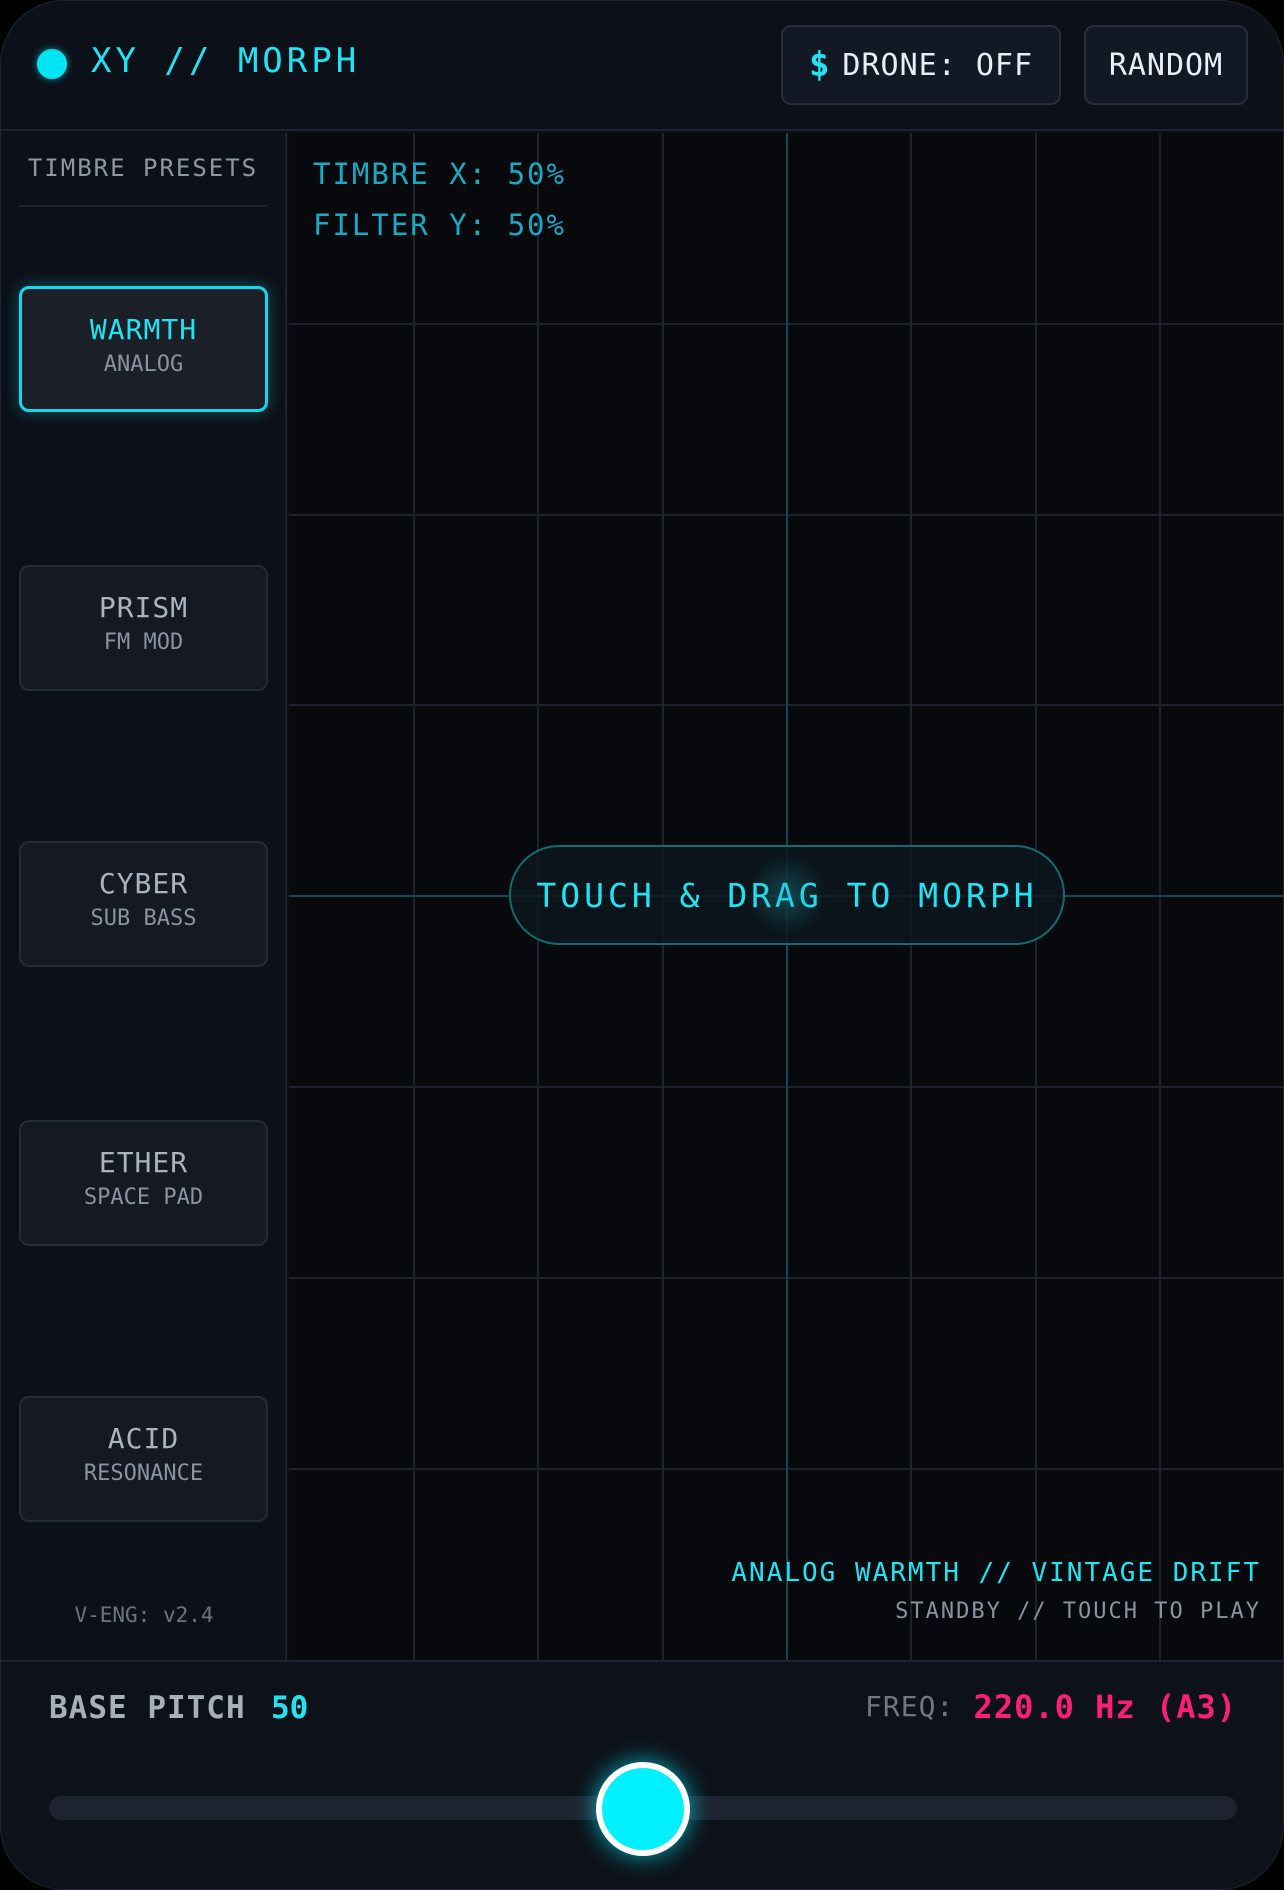 This screenshot has height=1890, width=1284. I want to click on pitch-footer: BASE PITCH 50 FREQ: 220.0 Hz (A3), so click(642, 1774).